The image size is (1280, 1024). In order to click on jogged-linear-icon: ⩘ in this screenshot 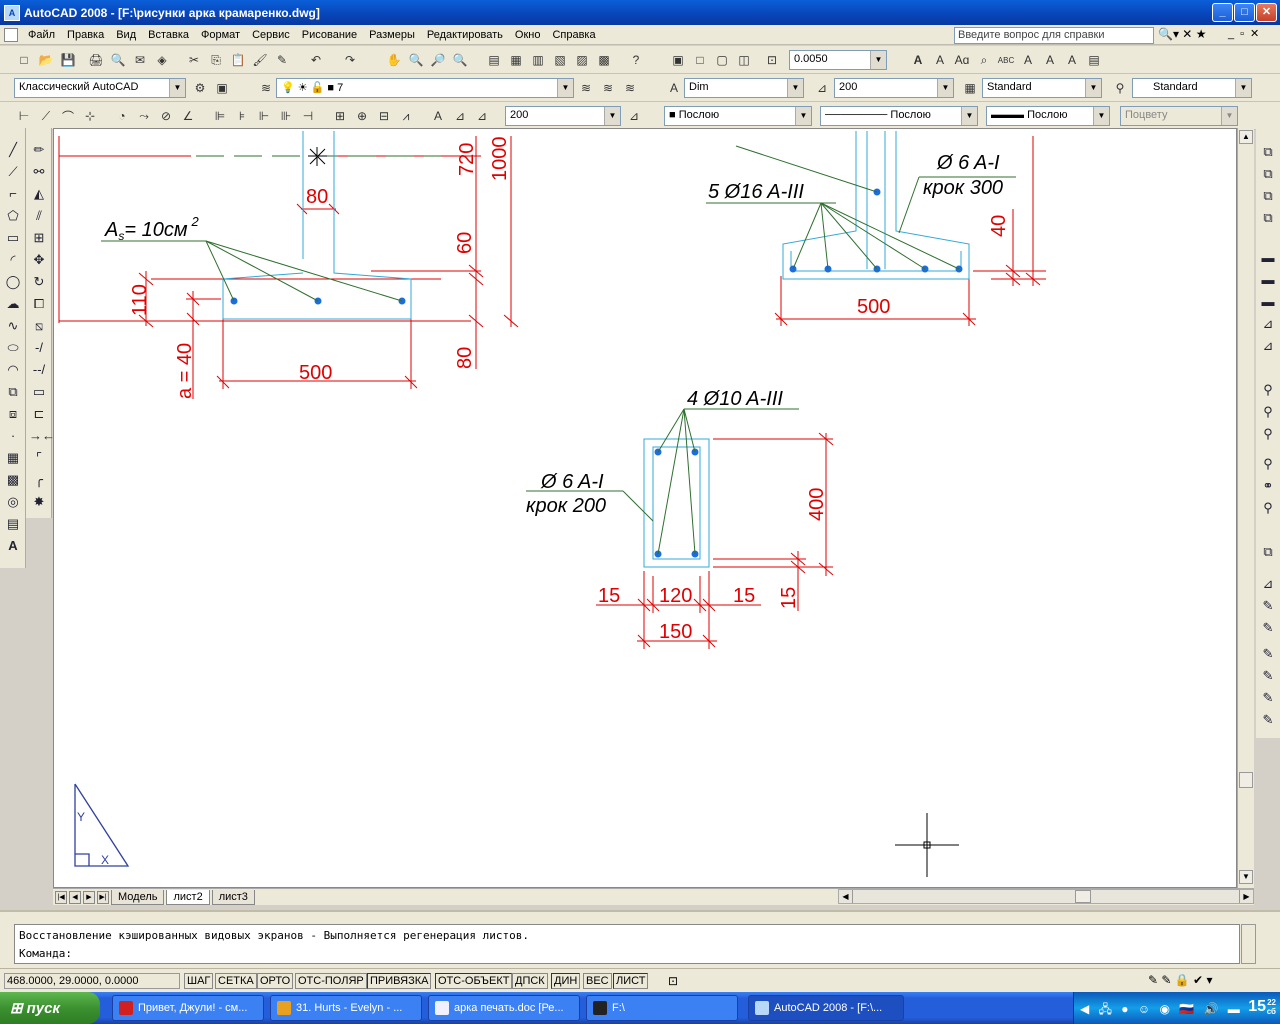, I will do `click(406, 116)`.